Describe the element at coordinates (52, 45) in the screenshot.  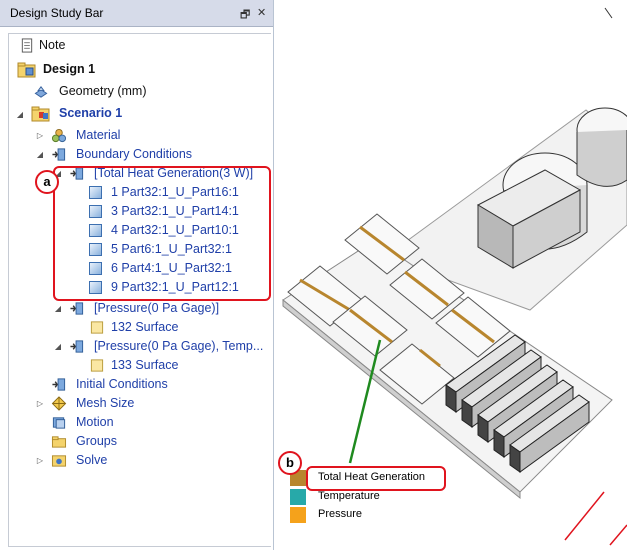
I see `tree-label: Note` at that location.